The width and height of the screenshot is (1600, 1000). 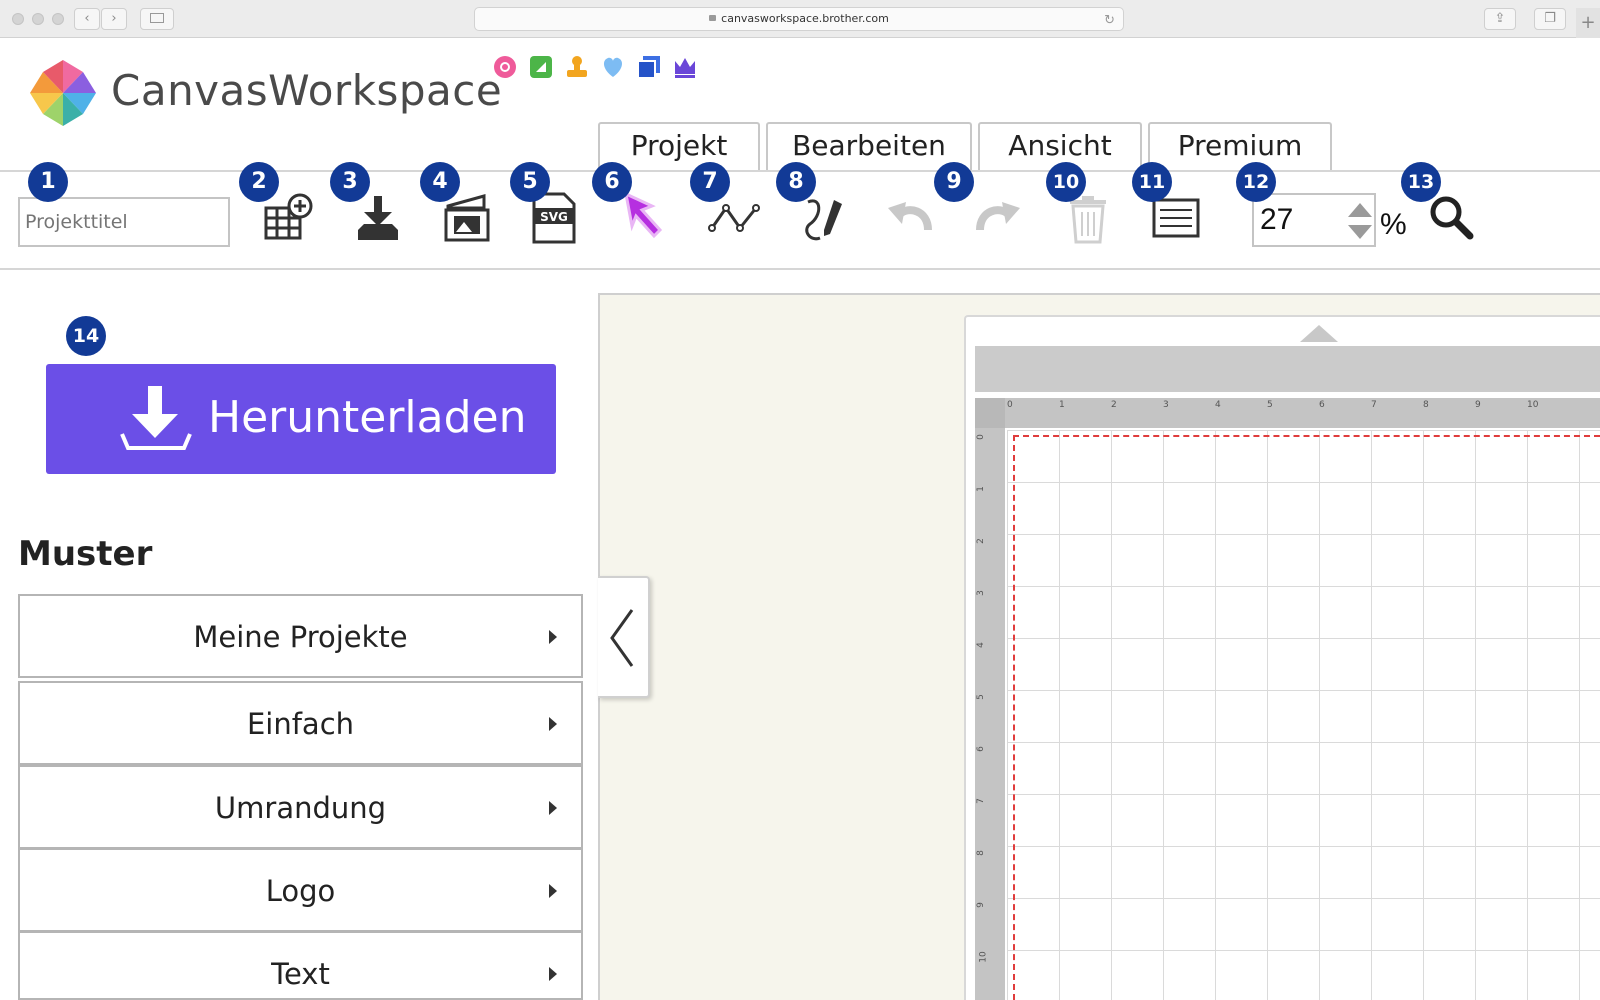 I want to click on ruler-left-label: 6, so click(x=980, y=749).